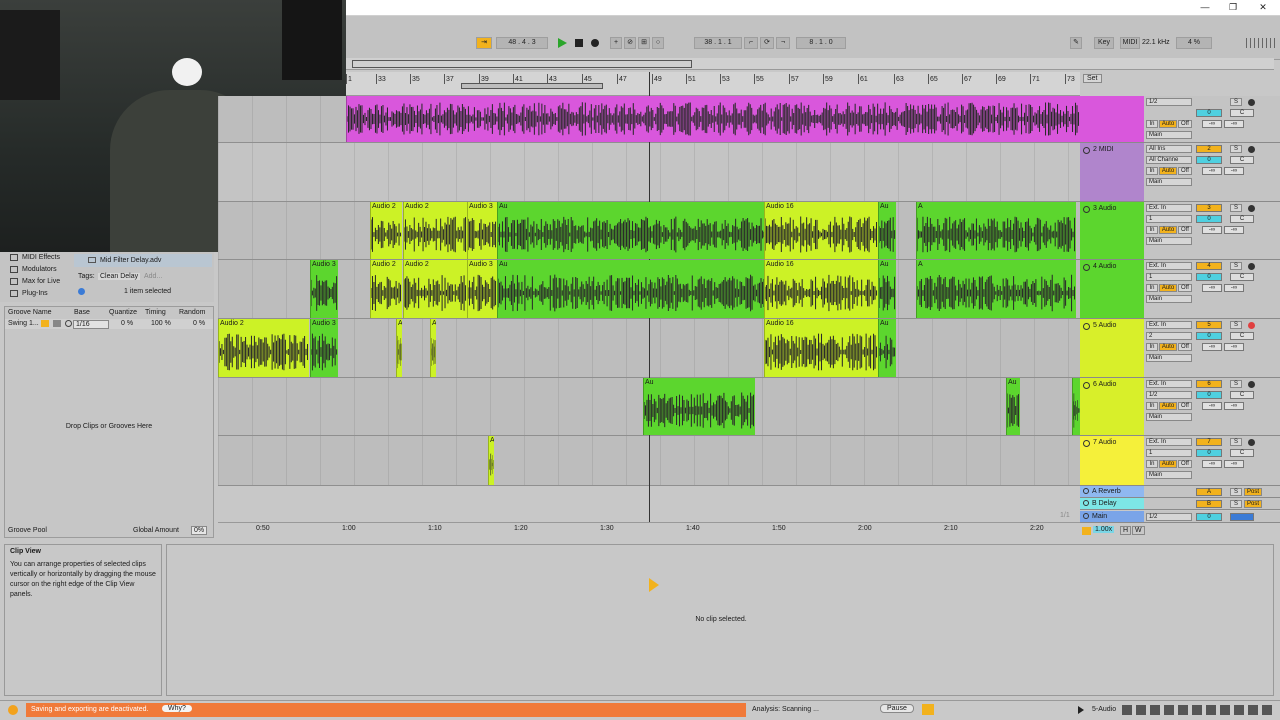 The image size is (1280, 720). Describe the element at coordinates (562, 43) in the screenshot. I see `play-icon` at that location.